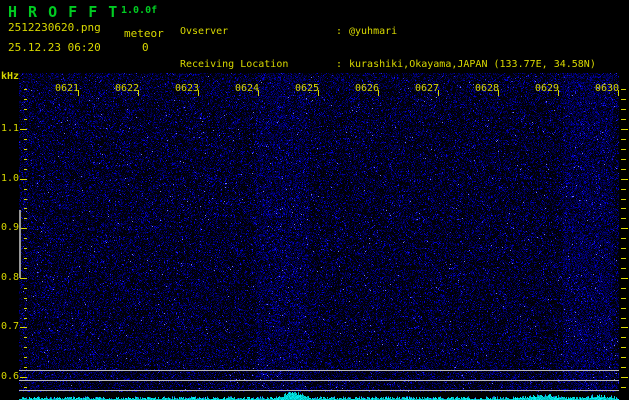 The height and width of the screenshot is (400, 629). Describe the element at coordinates (9, 228) in the screenshot. I see `y-tick-label: 0.9` at that location.